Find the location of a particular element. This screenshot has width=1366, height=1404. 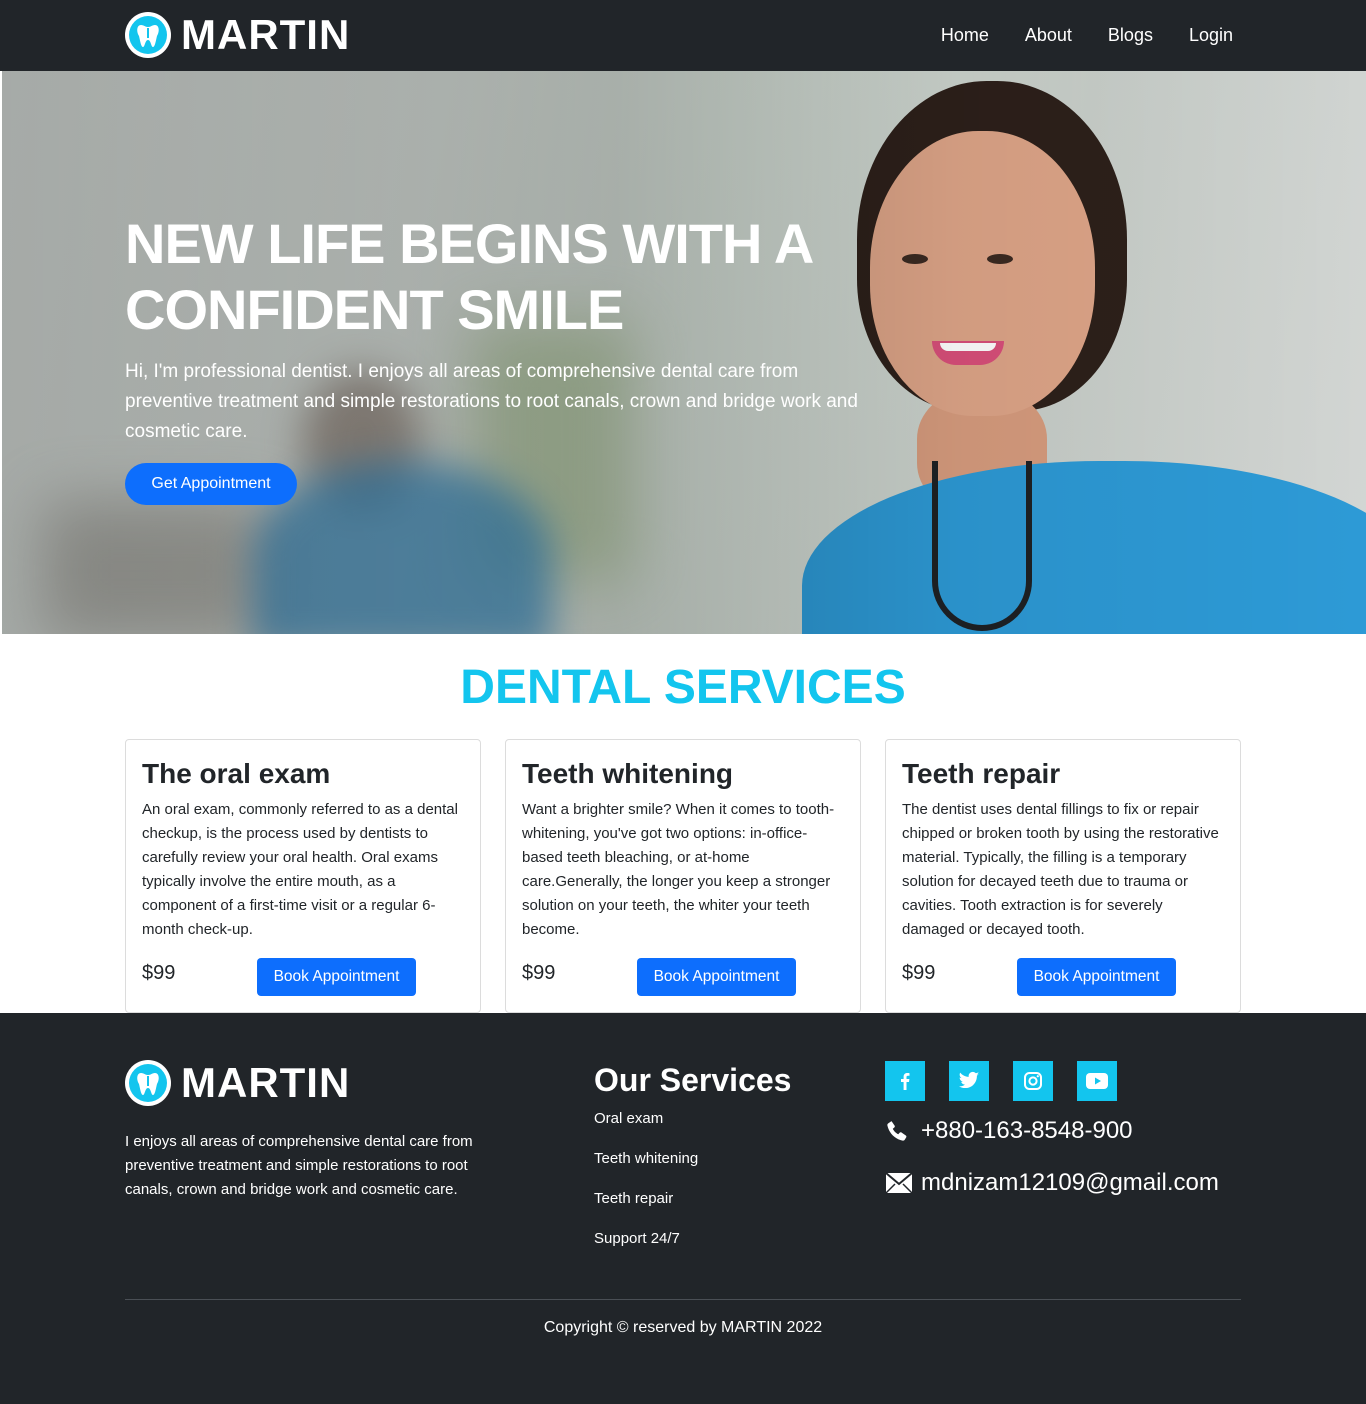

footer-email: mdnizam12109@gmail.com is located at coordinates (1052, 1183).